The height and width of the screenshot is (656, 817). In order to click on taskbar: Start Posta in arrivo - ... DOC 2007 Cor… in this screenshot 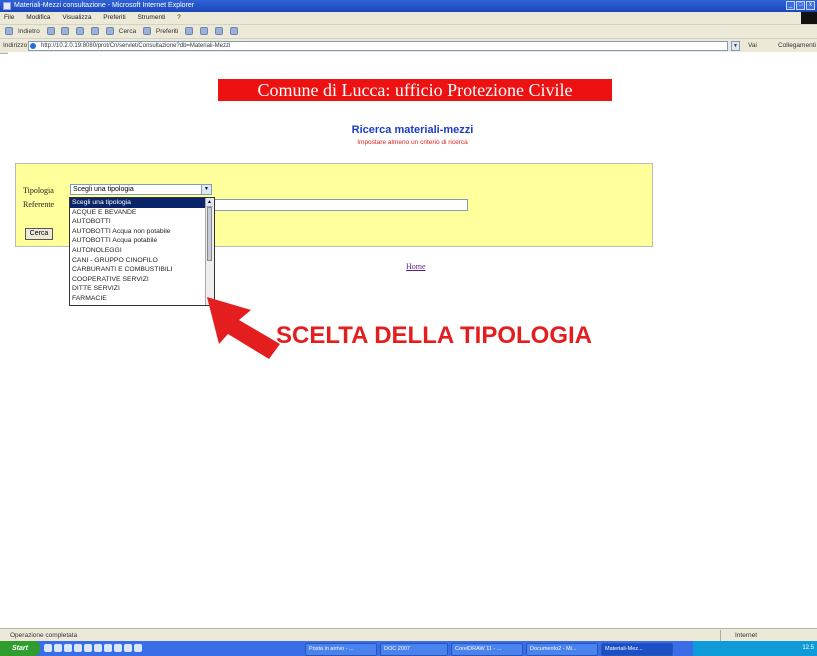, I will do `click(408, 648)`.